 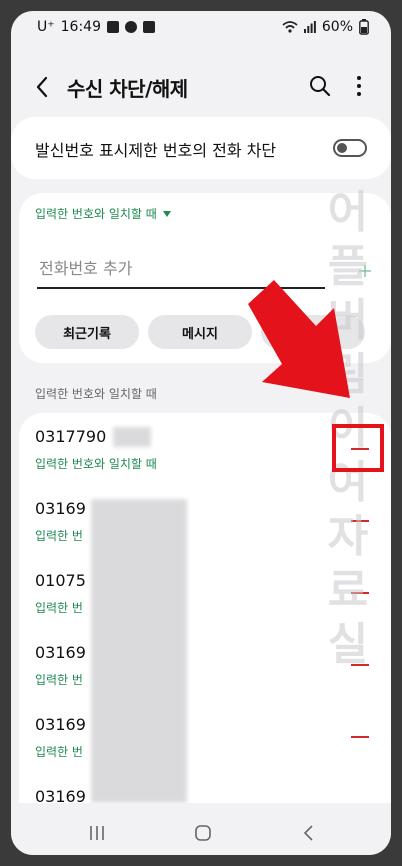 I want to click on private-number-block-toggle, so click(x=350, y=148).